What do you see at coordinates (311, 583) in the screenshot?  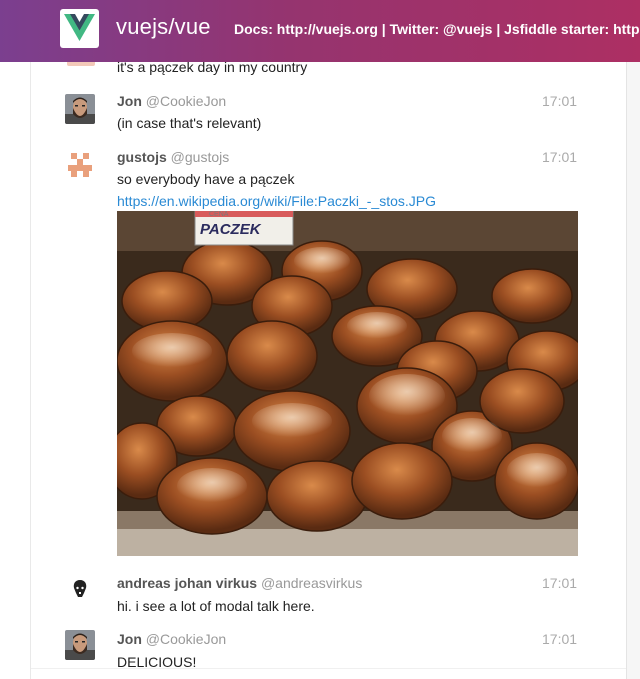 I see `author-handle: @andreasvirkus` at bounding box center [311, 583].